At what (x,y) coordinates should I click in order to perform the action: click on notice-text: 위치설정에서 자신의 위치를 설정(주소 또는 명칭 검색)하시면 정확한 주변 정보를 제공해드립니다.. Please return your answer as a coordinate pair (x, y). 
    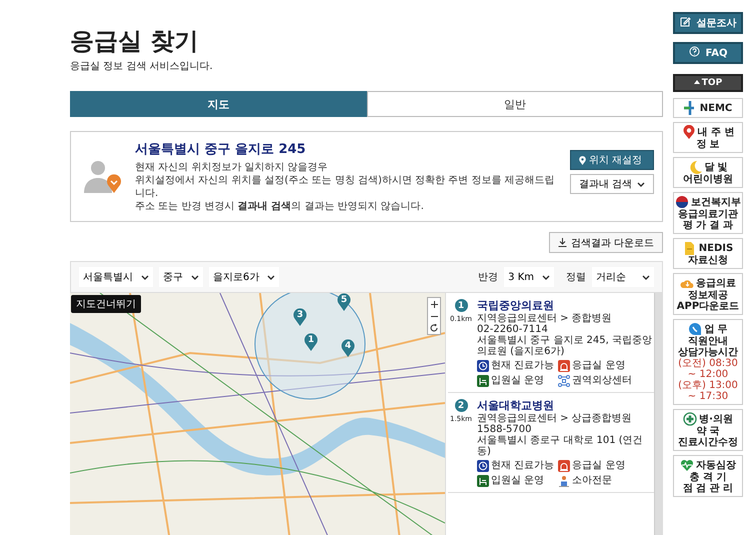
    Looking at the image, I should click on (345, 187).